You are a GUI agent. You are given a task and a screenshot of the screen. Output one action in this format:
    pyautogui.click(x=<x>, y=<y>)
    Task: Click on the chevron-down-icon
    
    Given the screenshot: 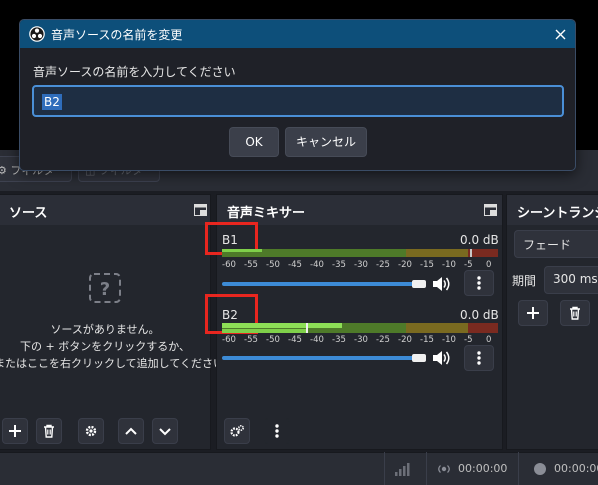 What is the action you would take?
    pyautogui.click(x=165, y=432)
    